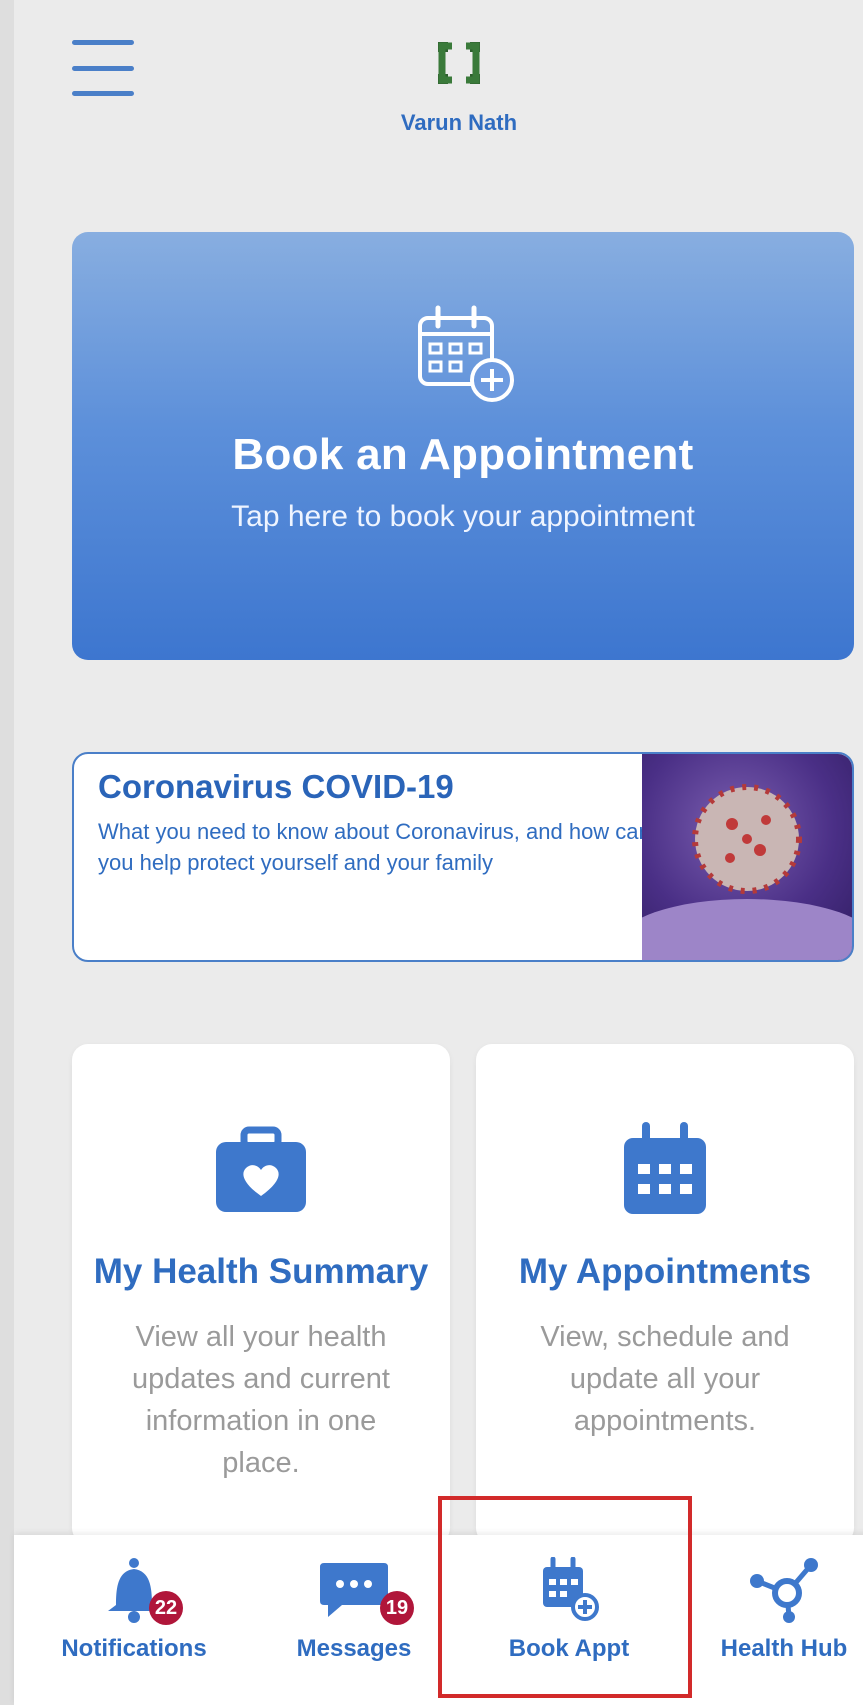 The image size is (863, 1705). I want to click on calendar-icon, so click(665, 1168).